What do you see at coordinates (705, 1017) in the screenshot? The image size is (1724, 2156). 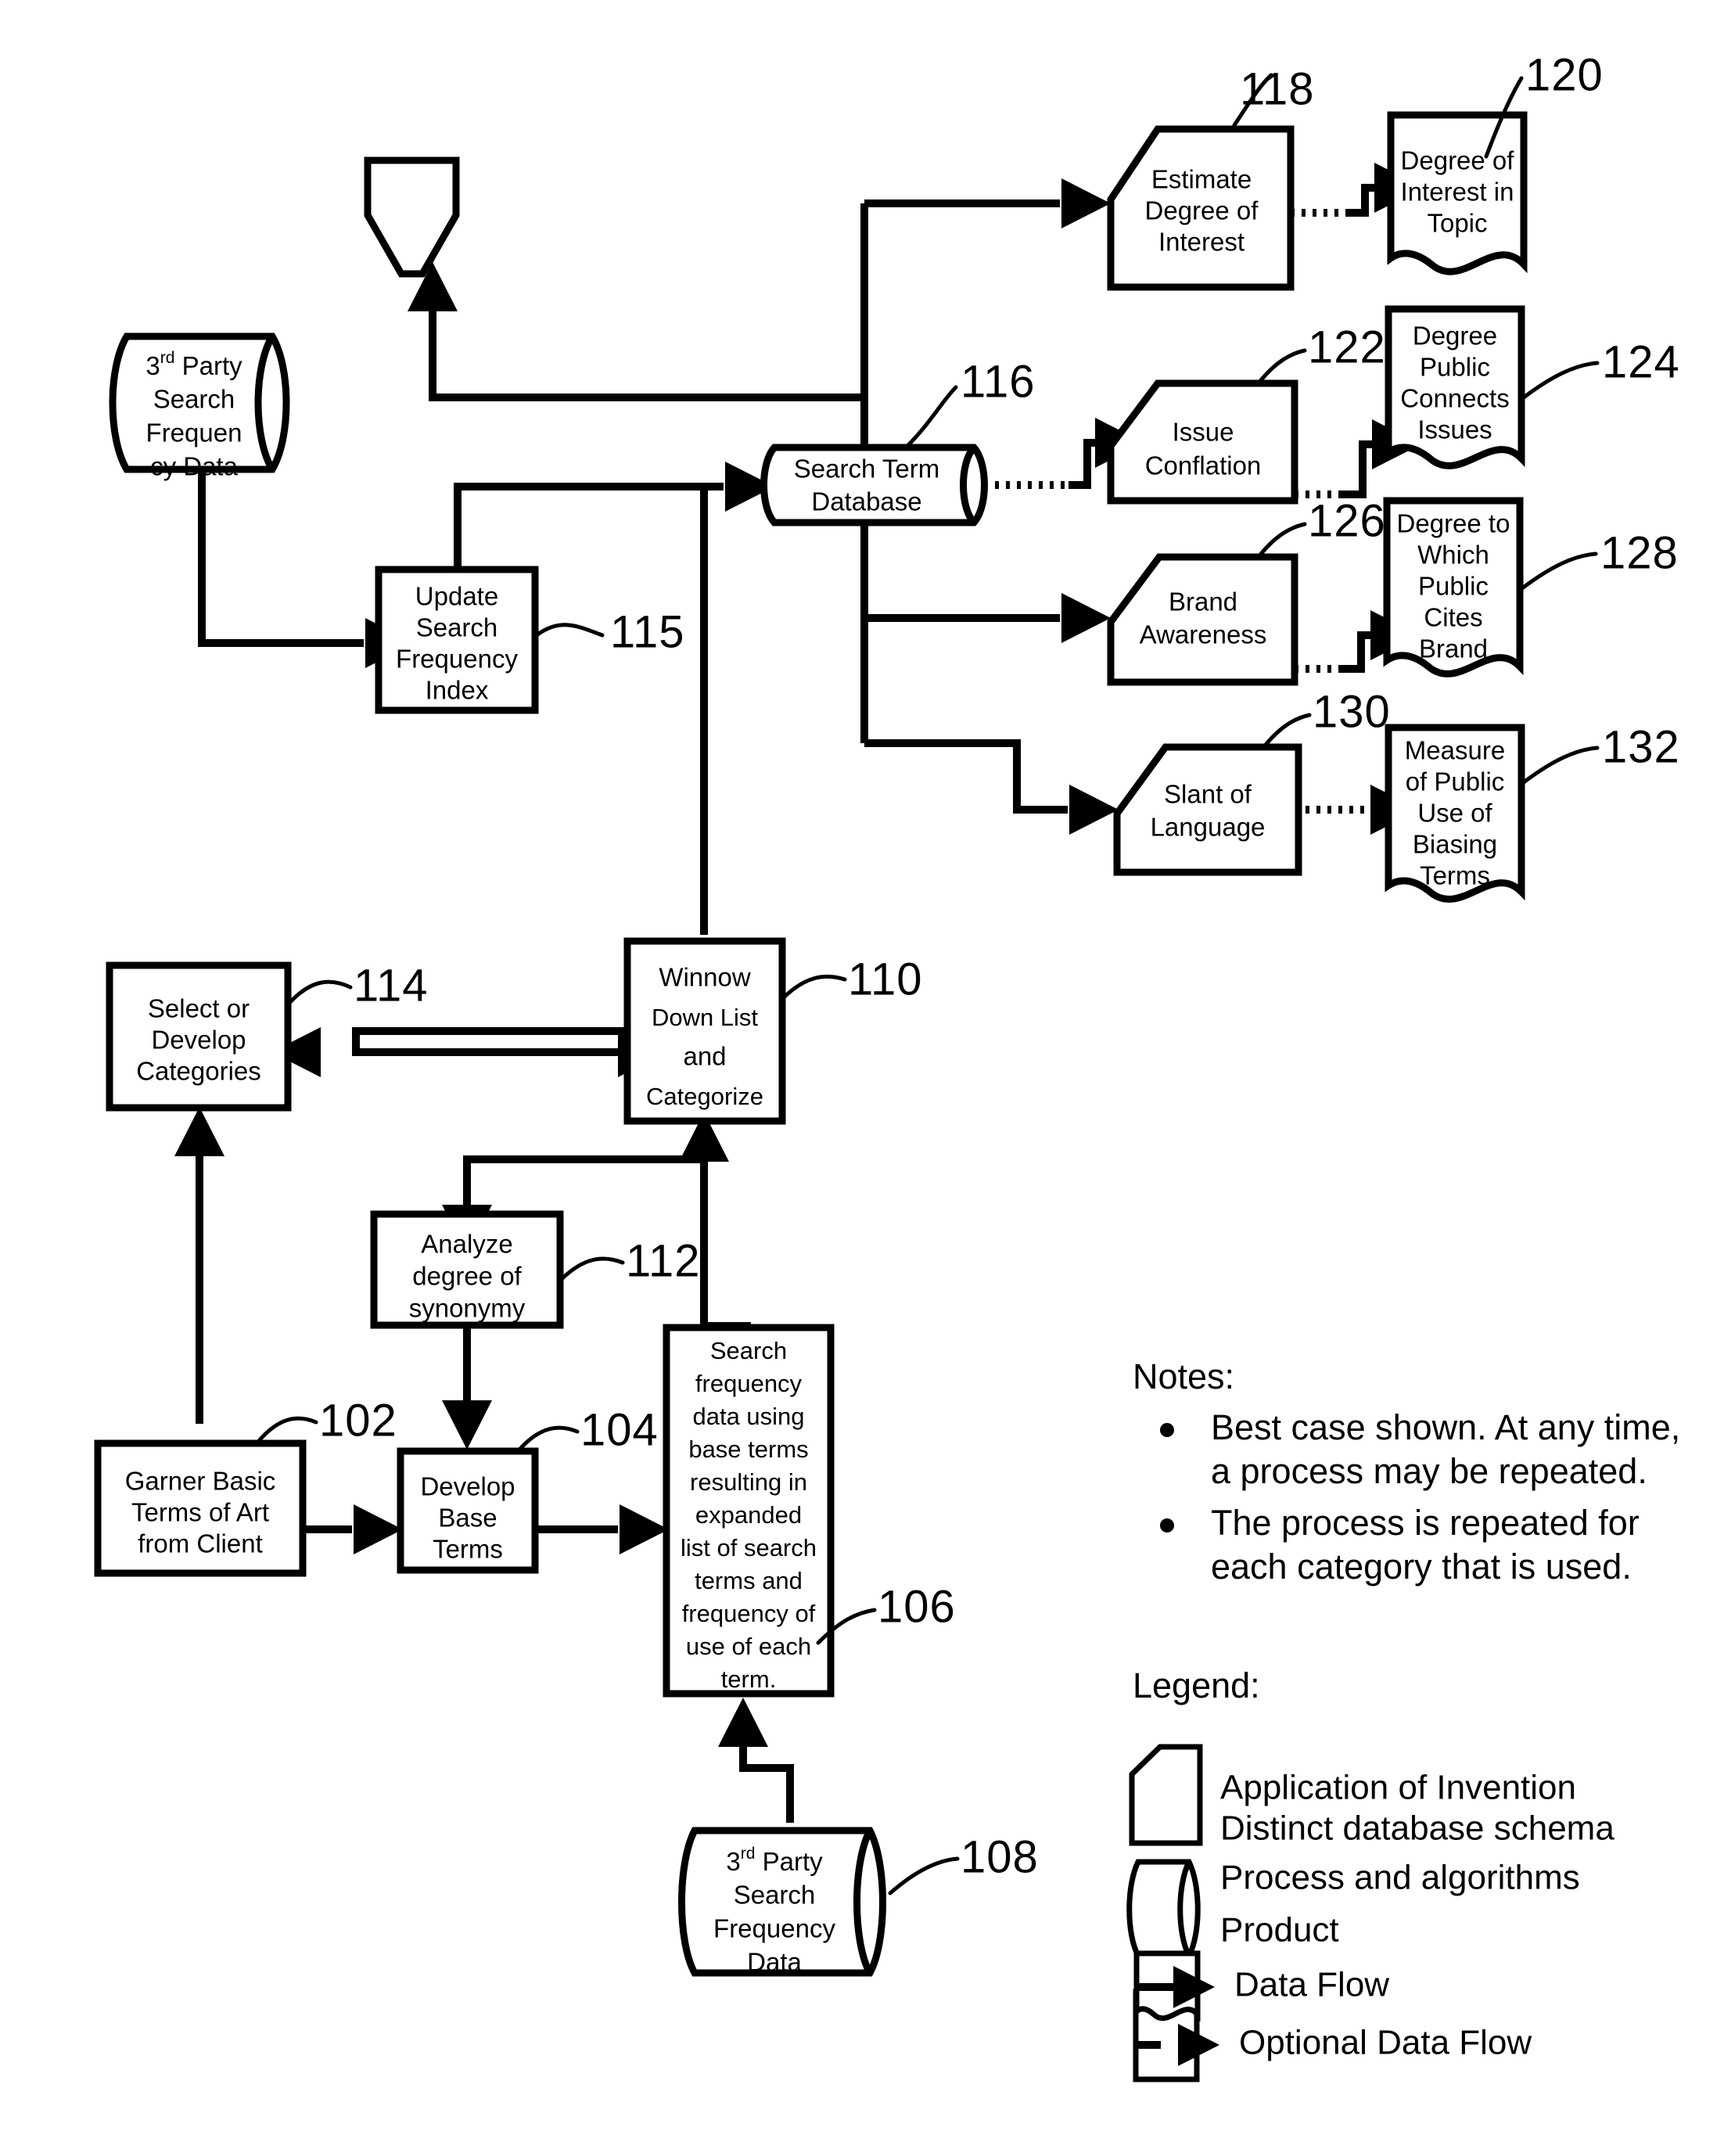 I see `winnow-line2: Down List` at bounding box center [705, 1017].